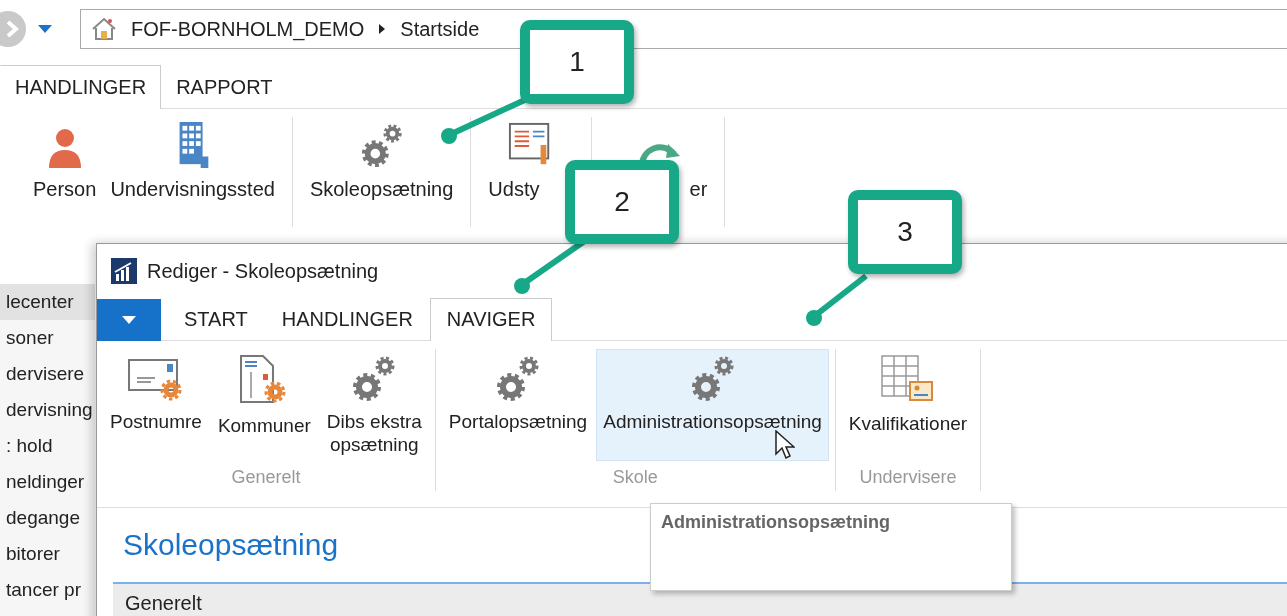 This screenshot has height=616, width=1287. I want to click on callout-tooltip: 2, so click(622, 202).